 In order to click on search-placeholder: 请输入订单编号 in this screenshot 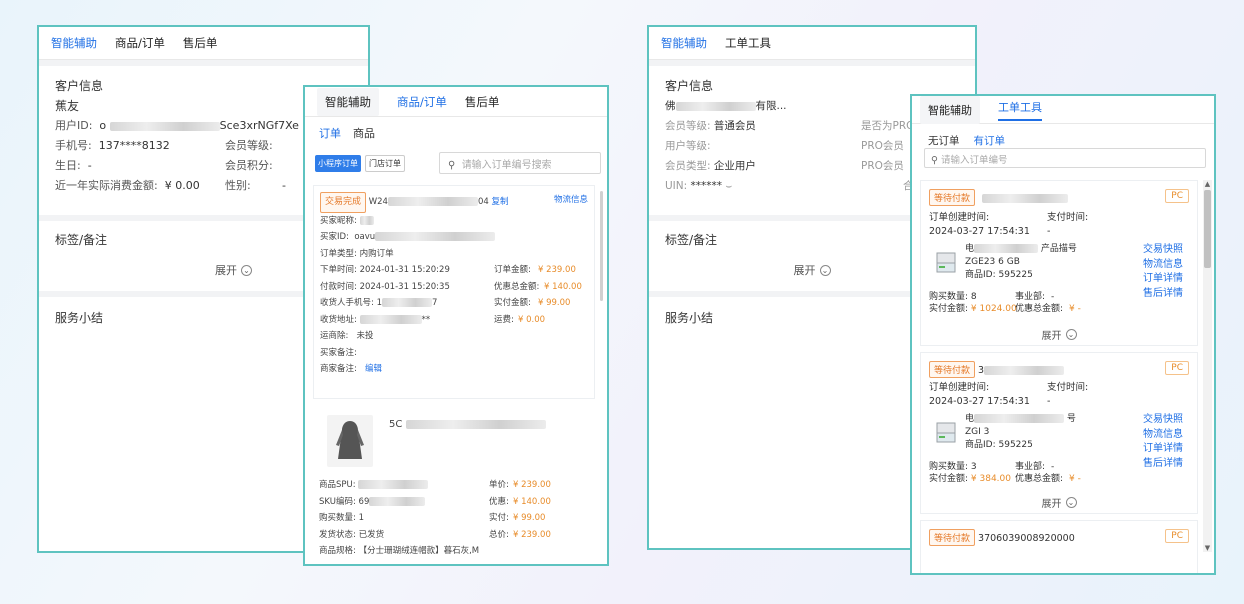, I will do `click(974, 160)`.